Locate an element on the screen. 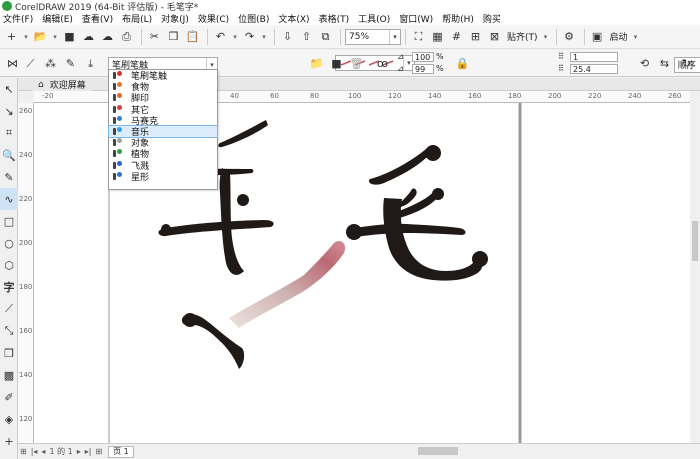  menu-help: 帮助(H) is located at coordinates (458, 18).